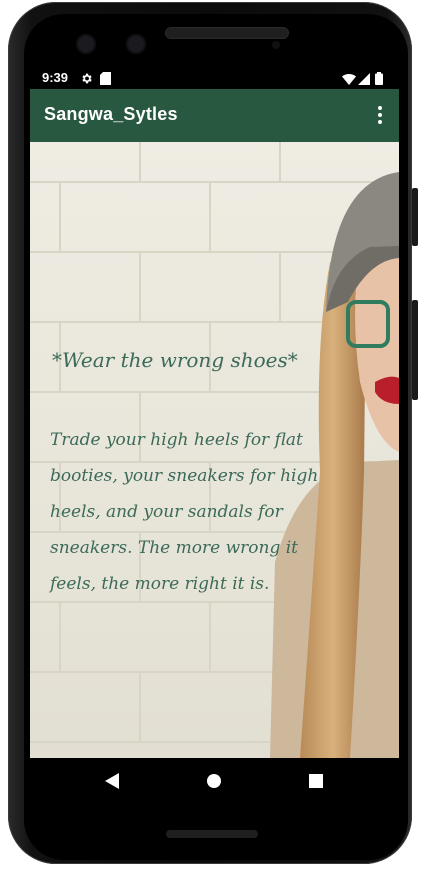  Describe the element at coordinates (214, 115) in the screenshot. I see `app-toolbar: Sangwa_Sytles` at that location.